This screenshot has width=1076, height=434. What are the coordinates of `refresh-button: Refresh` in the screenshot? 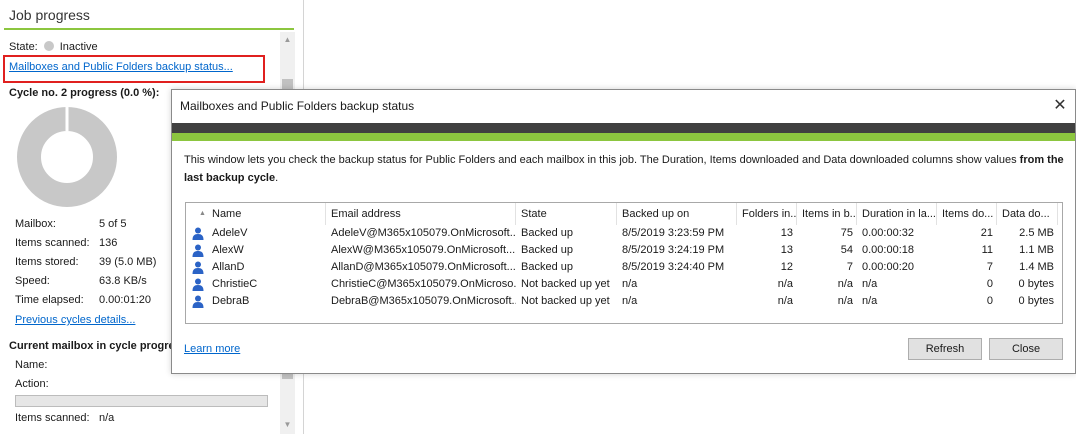 It's located at (945, 349).